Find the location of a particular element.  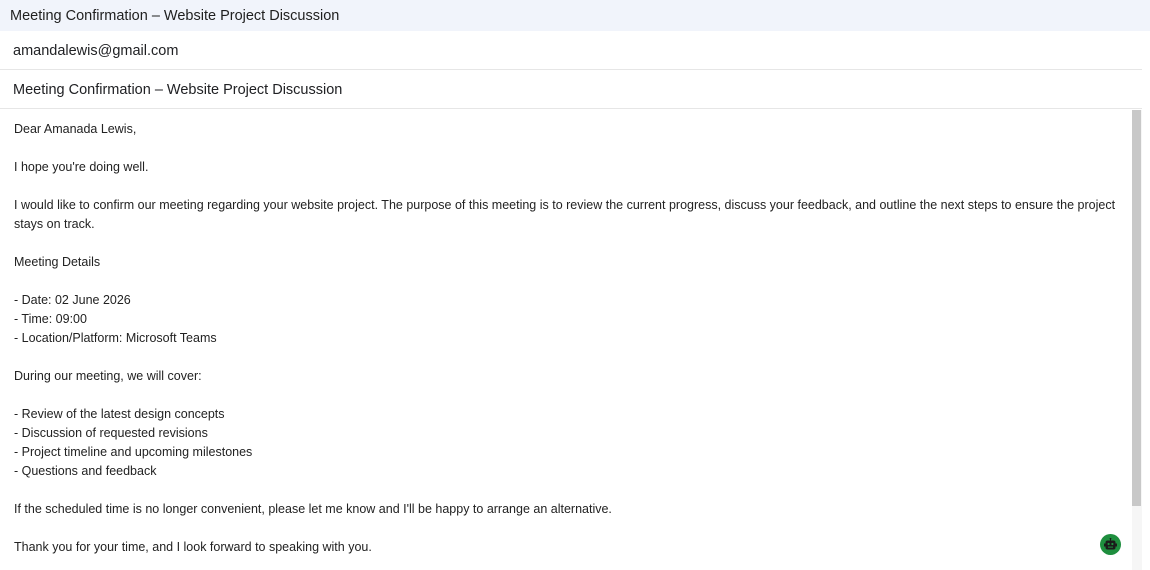

robot-icon is located at coordinates (1110, 544).